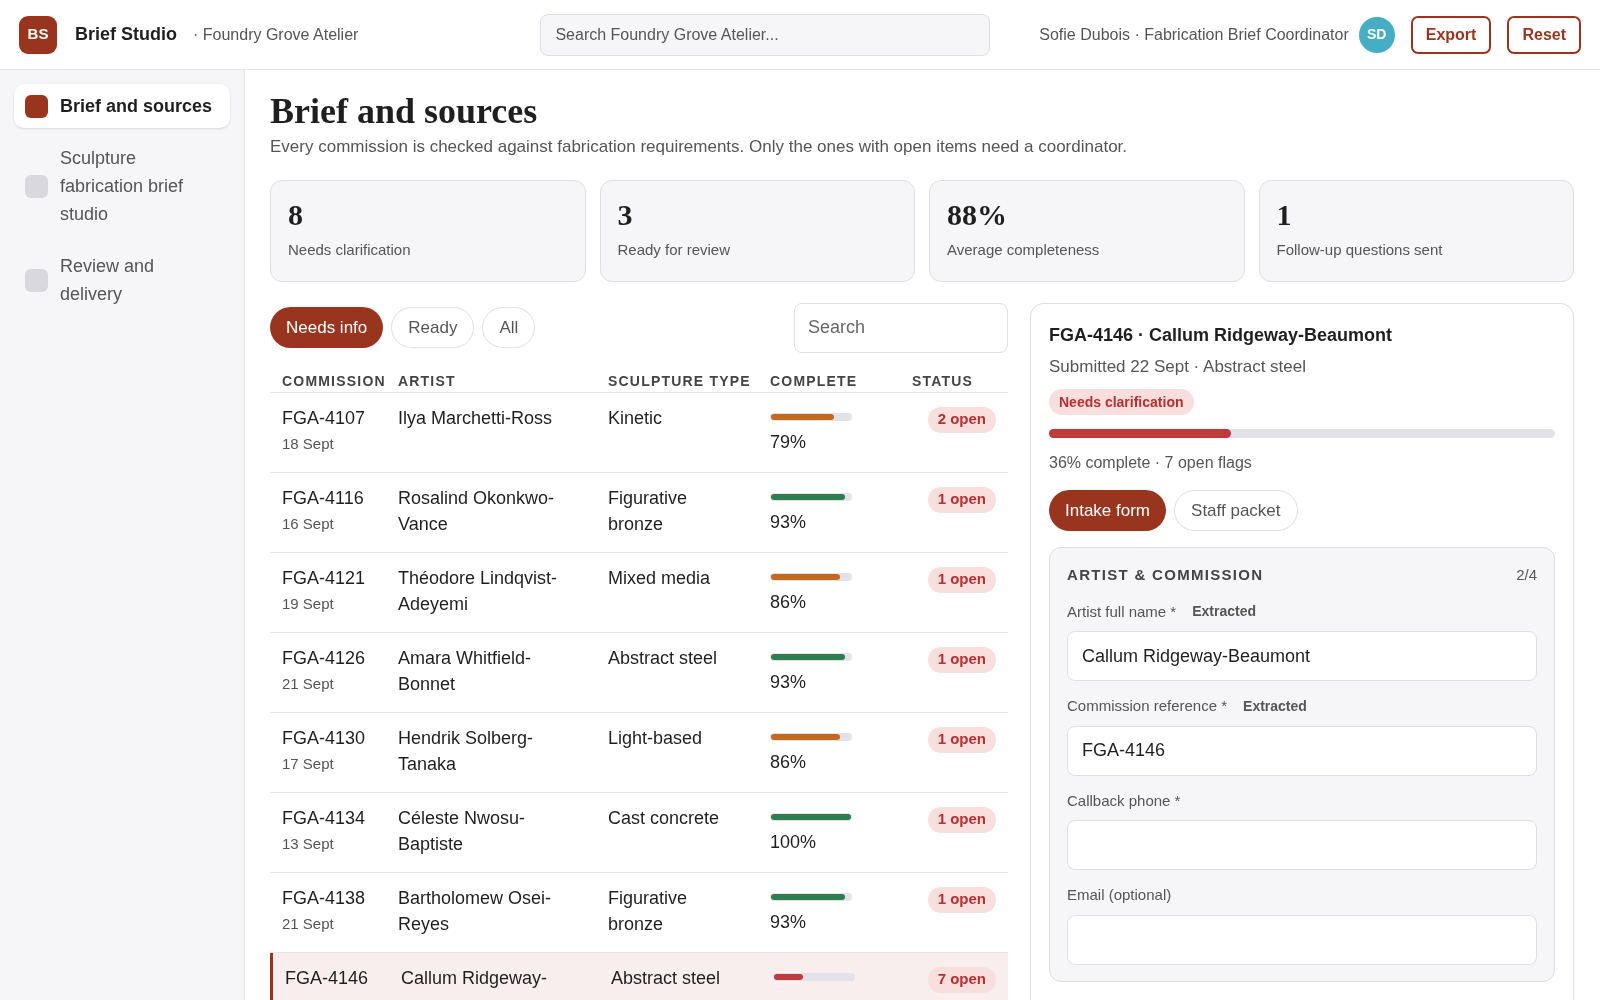 Image resolution: width=1600 pixels, height=1000 pixels. I want to click on table-row: FGA-4107 18 Sept Ilya Marchetti-Ross Kinetic 79% 2 open, so click(639, 432).